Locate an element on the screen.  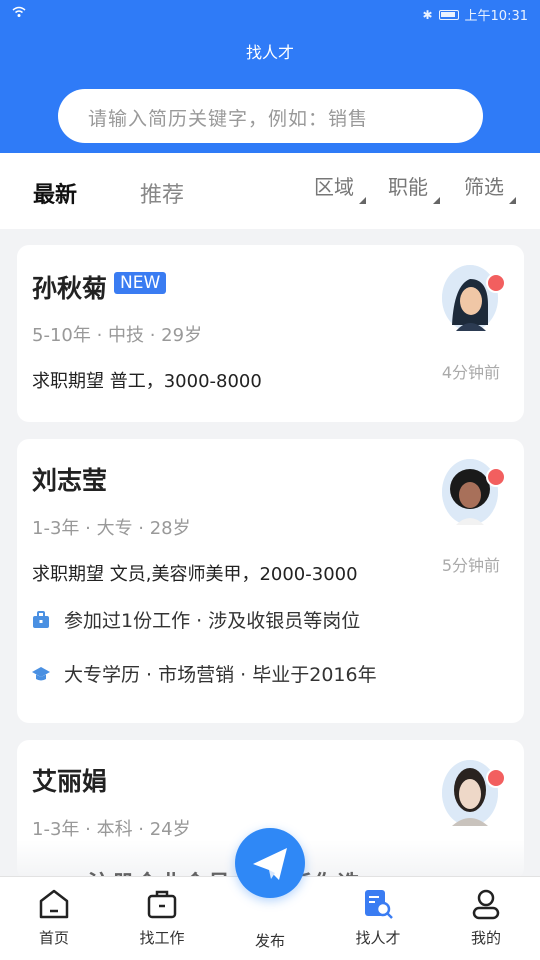
tabs-bar: 最新 推荐 区域 职能 筛选 is located at coordinates (270, 191).